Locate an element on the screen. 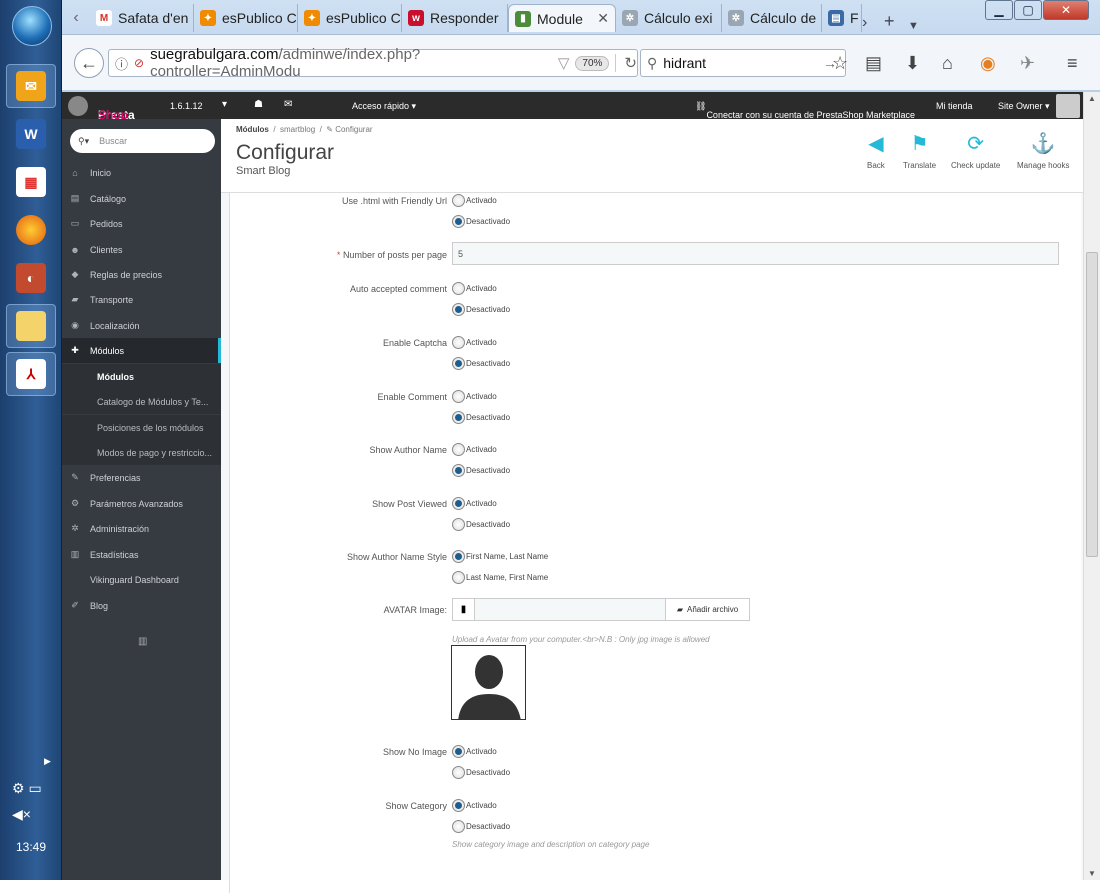  translate-button: ⚑ Translate is located at coordinates (919, 151).